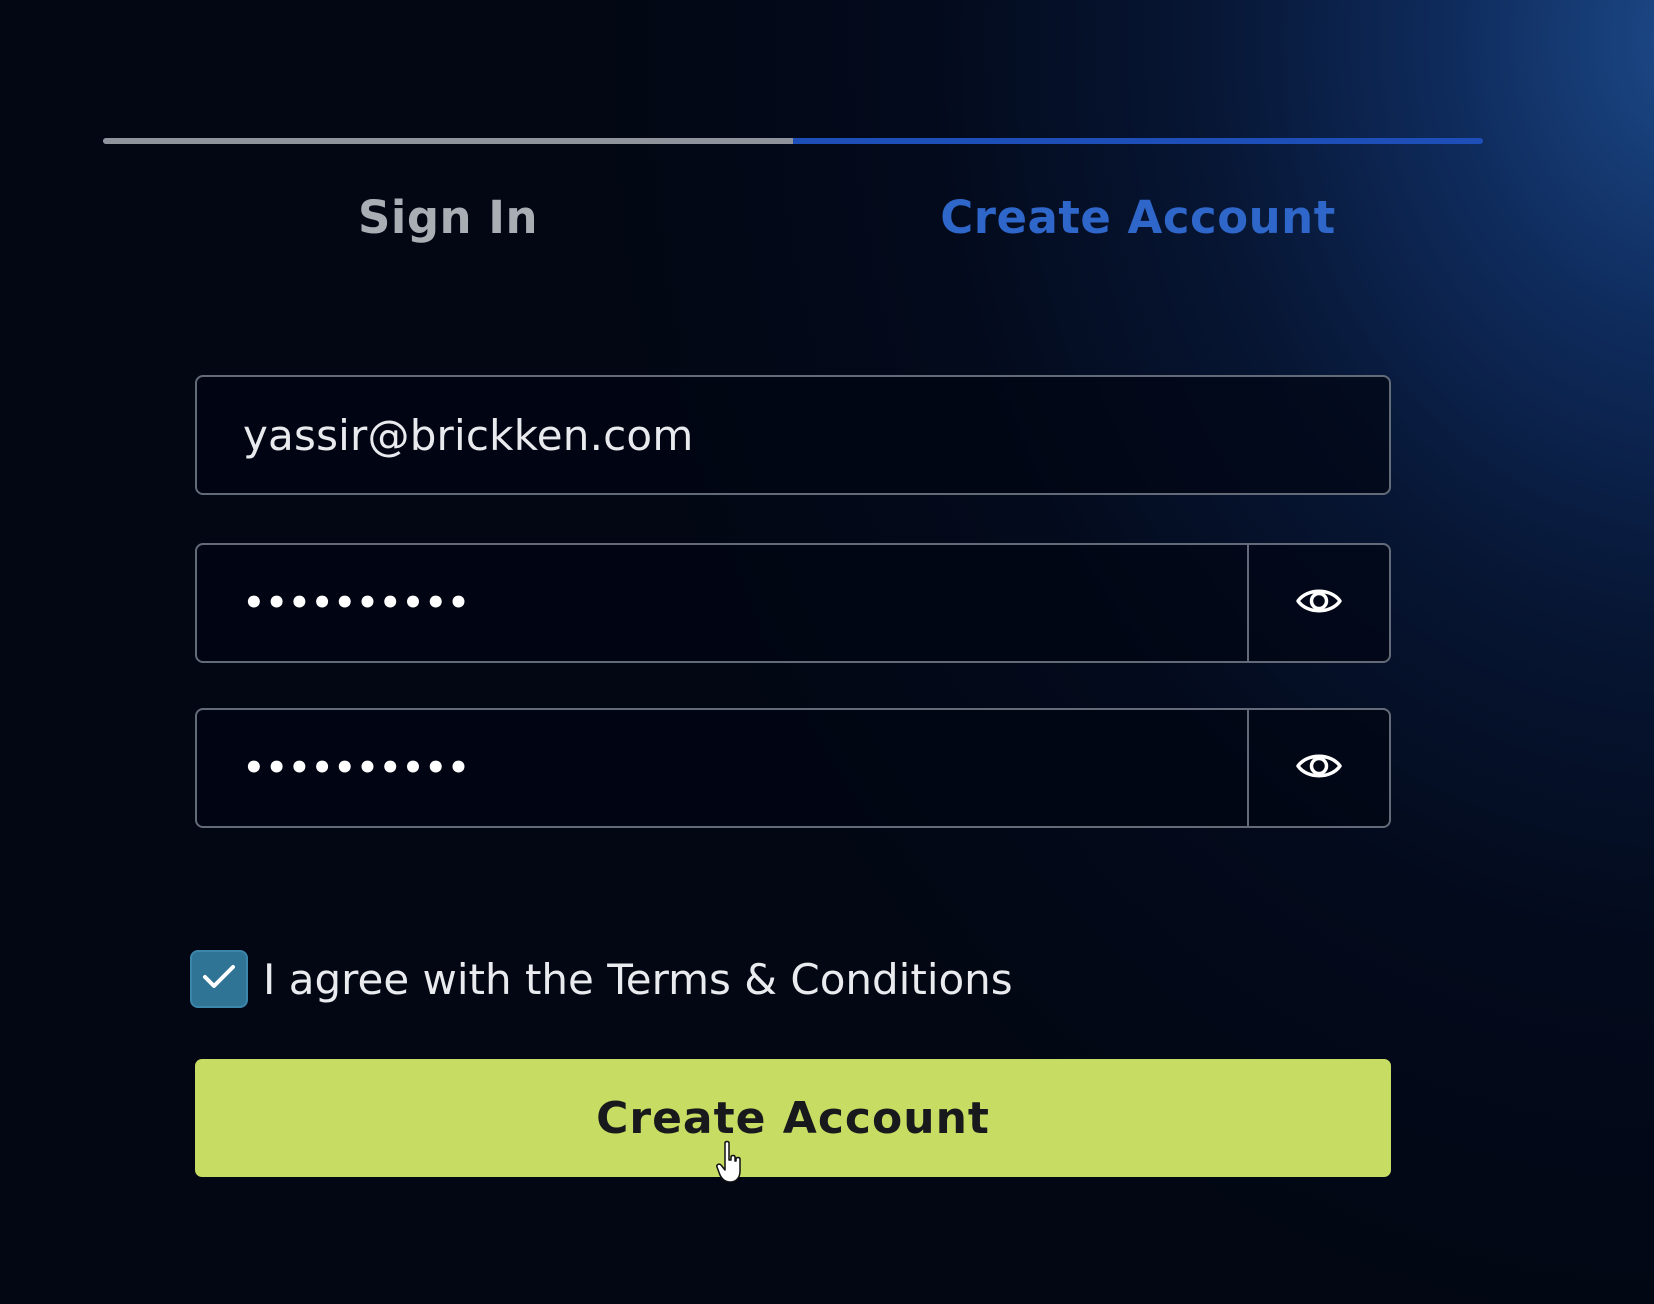 This screenshot has height=1304, width=1654. I want to click on password-field: ••••••••••, so click(793, 603).